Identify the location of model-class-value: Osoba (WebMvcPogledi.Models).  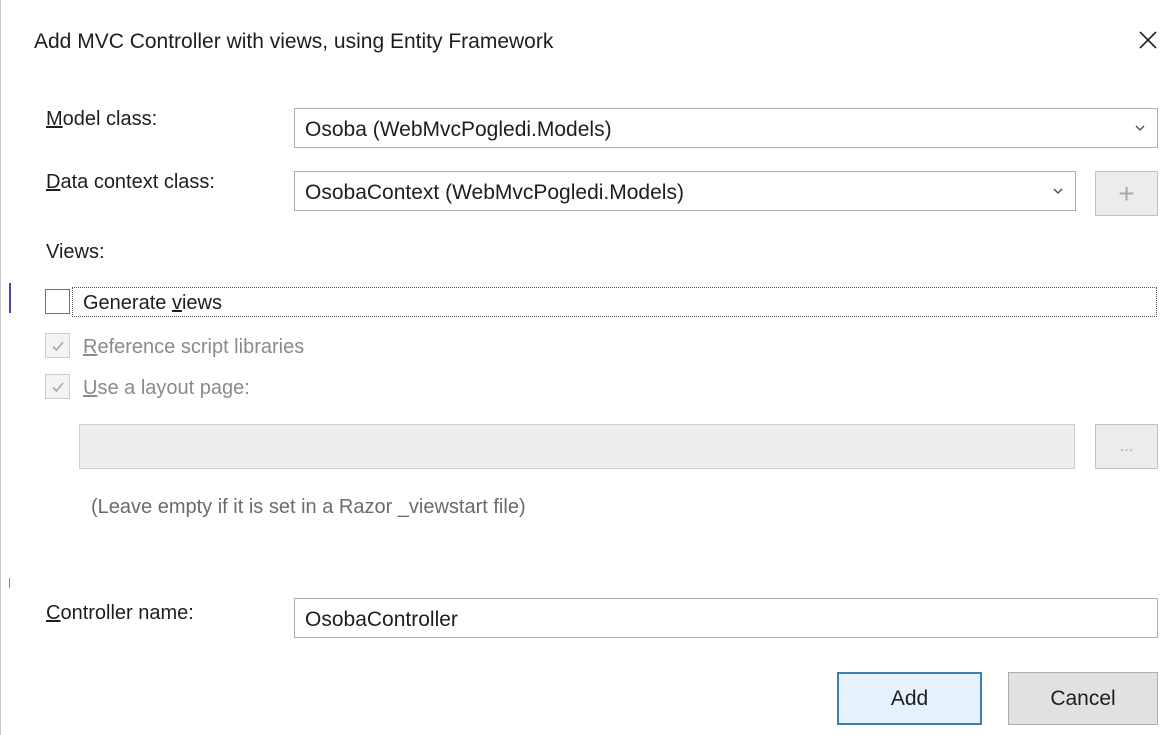
(458, 129).